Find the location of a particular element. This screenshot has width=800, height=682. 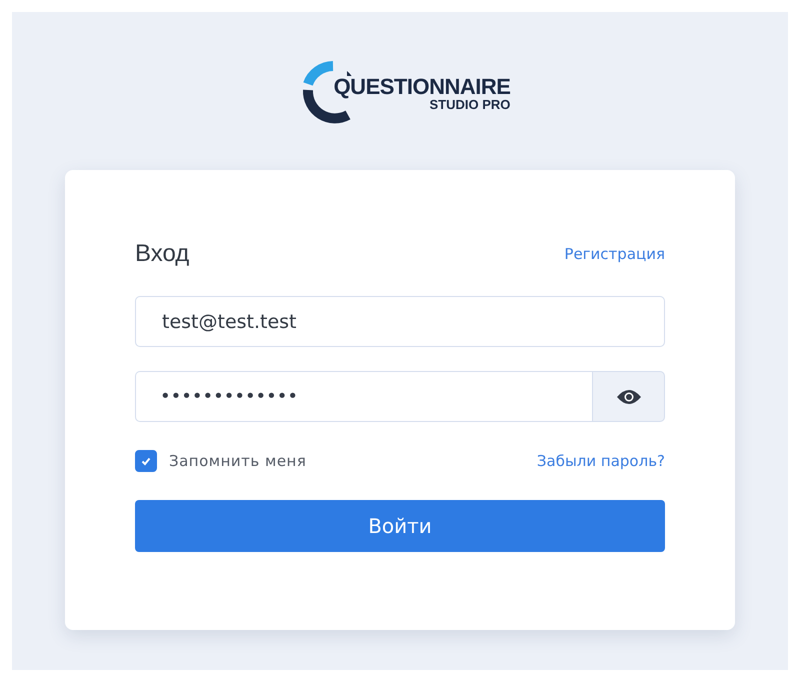

checkmark-icon is located at coordinates (146, 461).